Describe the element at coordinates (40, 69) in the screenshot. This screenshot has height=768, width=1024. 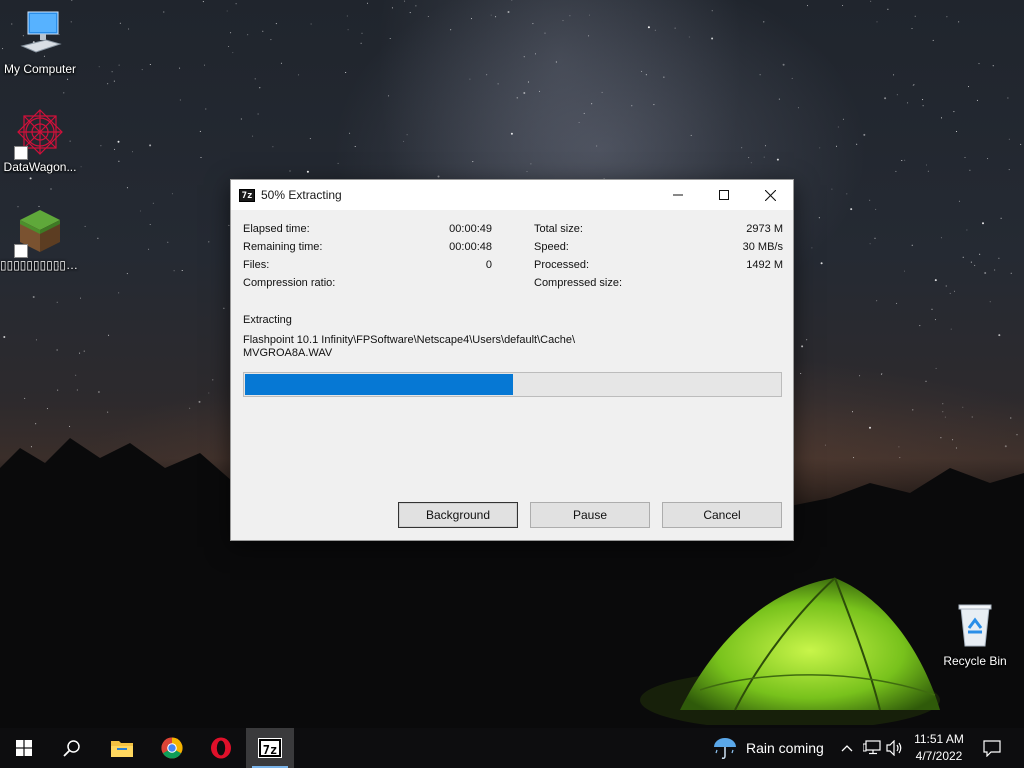
I see `desktop-icon-label: My Computer` at that location.